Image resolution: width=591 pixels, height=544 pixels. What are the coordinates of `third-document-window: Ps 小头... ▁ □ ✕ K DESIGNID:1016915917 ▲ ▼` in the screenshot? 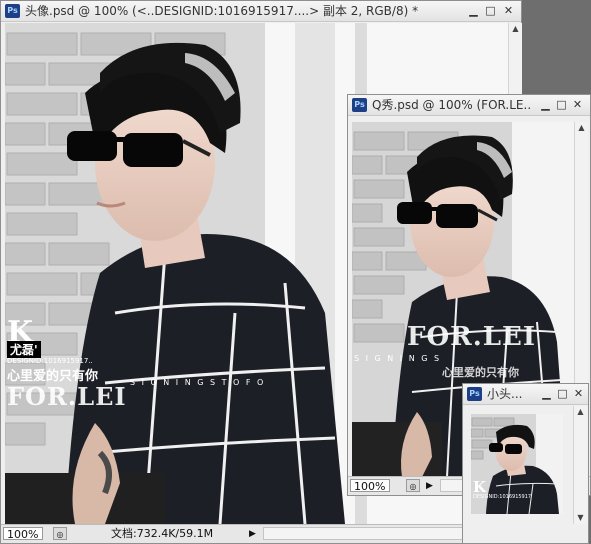 It's located at (525, 463).